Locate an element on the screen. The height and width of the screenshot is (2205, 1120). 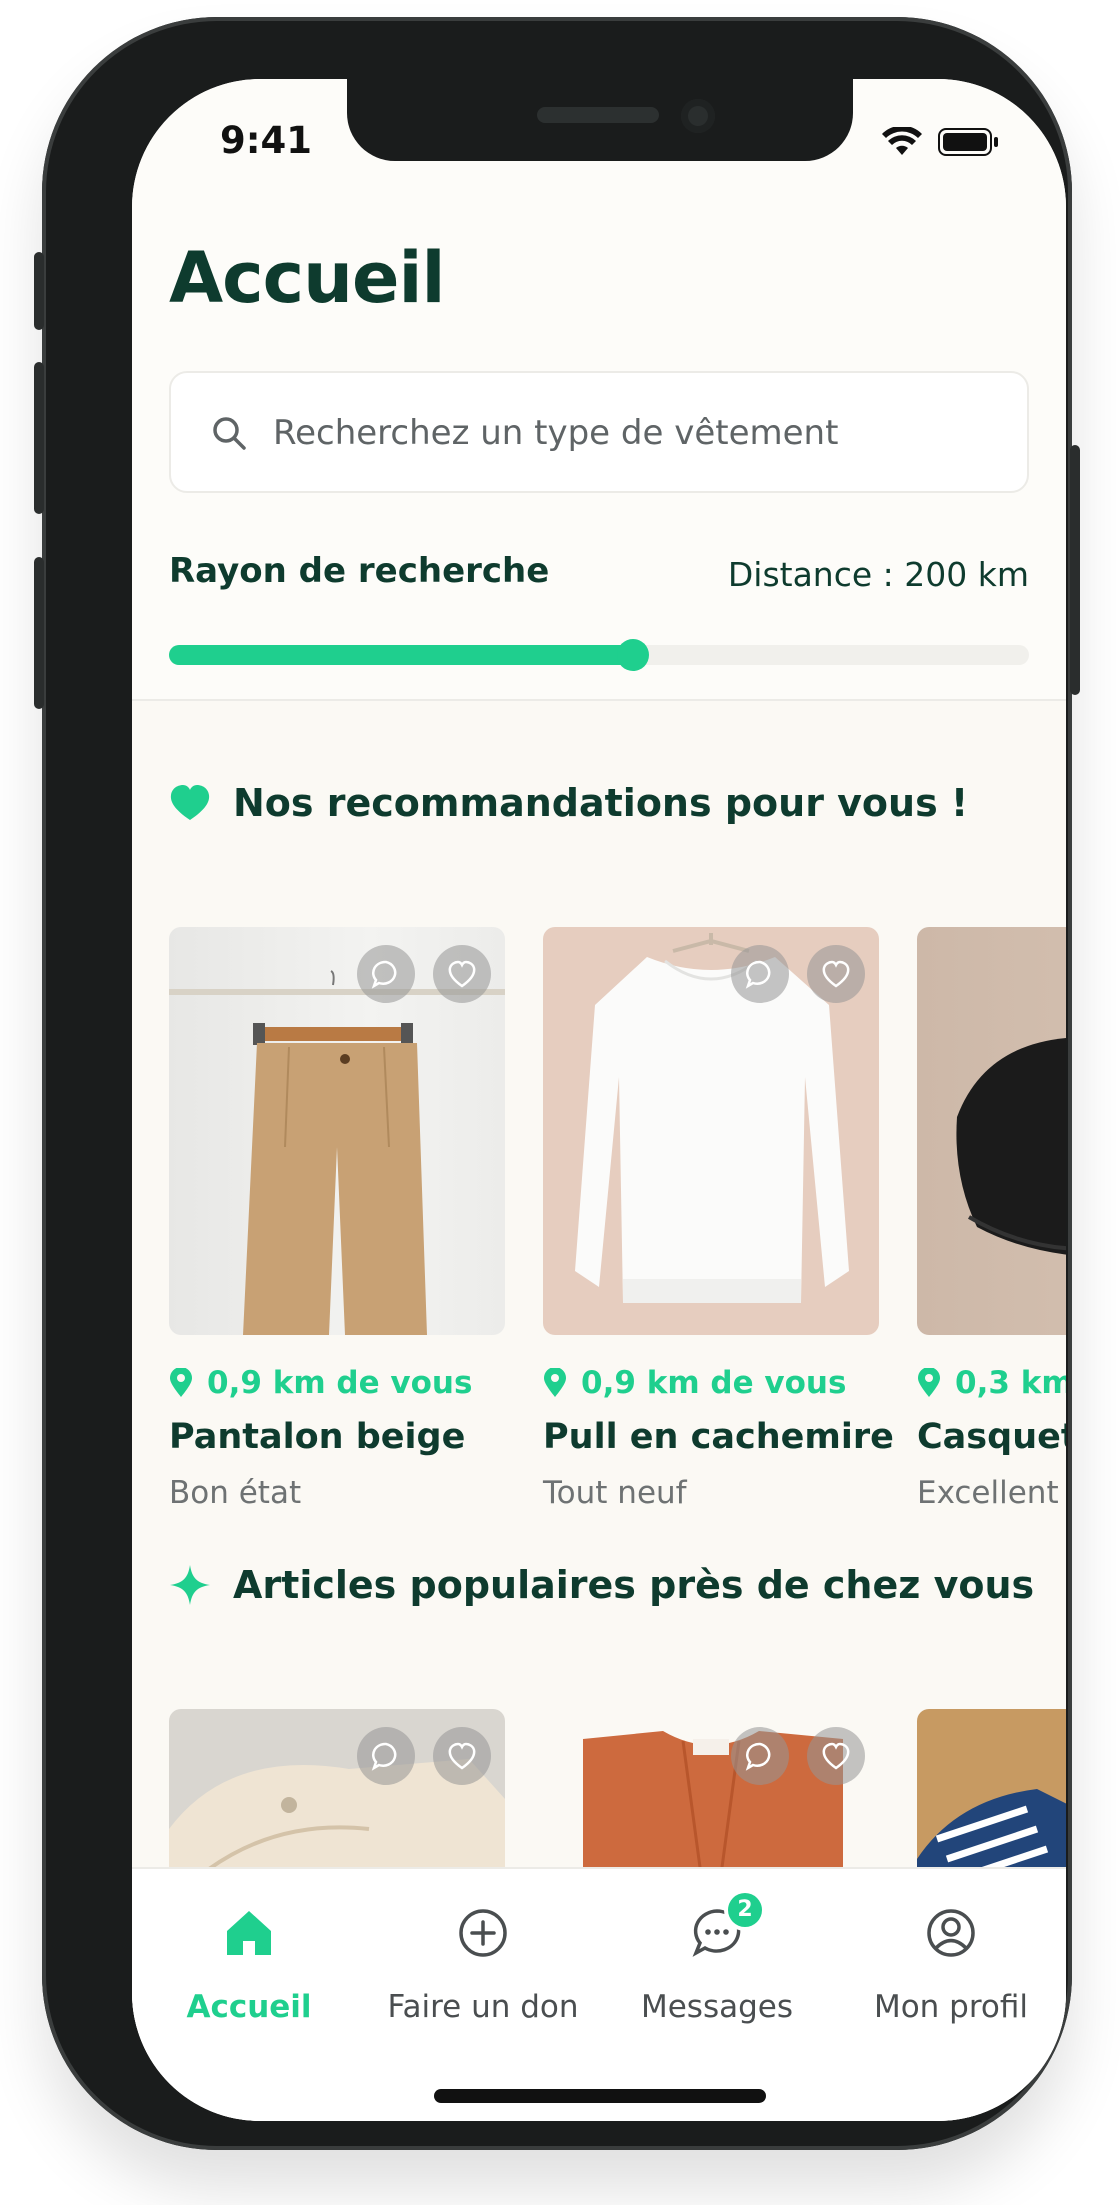
unread-badge: 2 is located at coordinates (745, 1910).